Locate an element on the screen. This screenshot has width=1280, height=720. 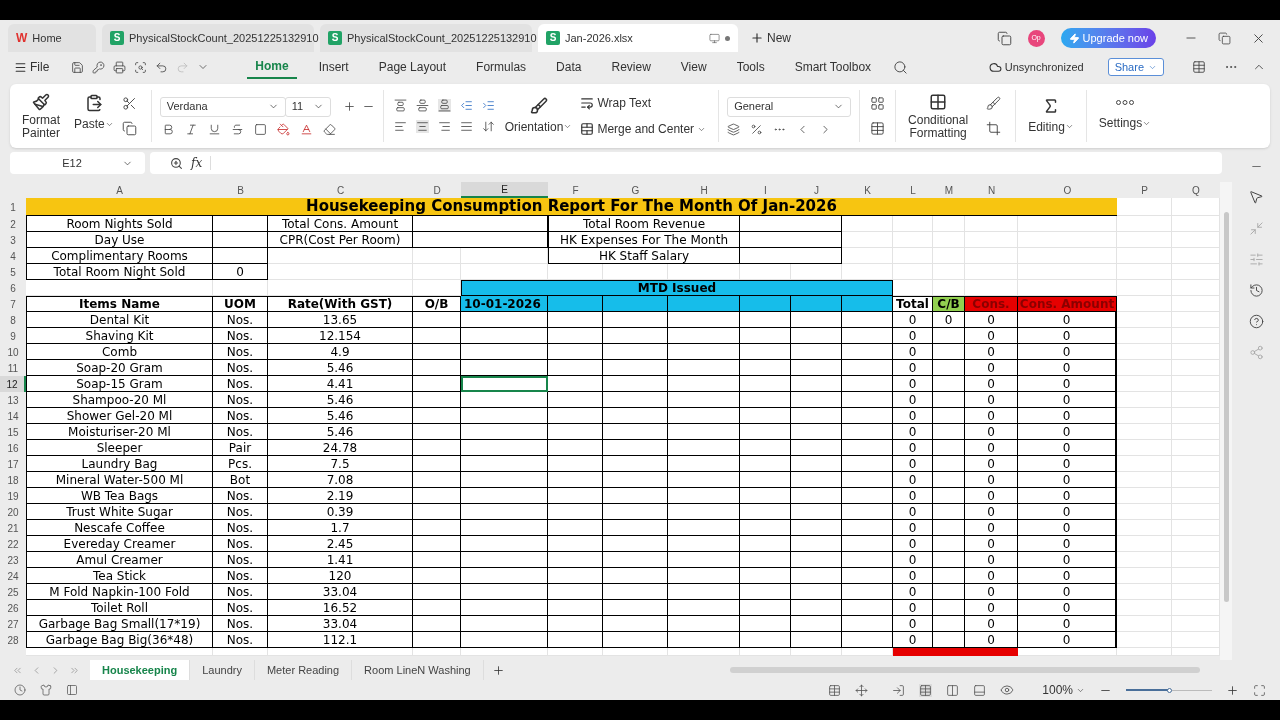
table-cell: Toilet Roll is located at coordinates (119, 608).